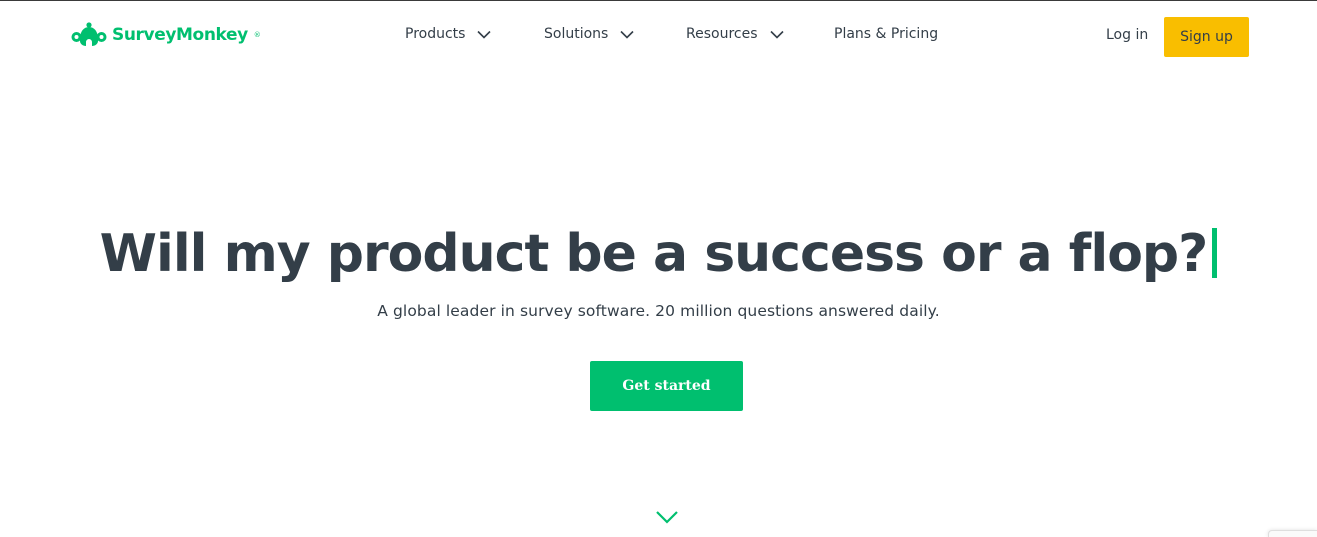  Describe the element at coordinates (1215, 253) in the screenshot. I see `typing-caret` at that location.